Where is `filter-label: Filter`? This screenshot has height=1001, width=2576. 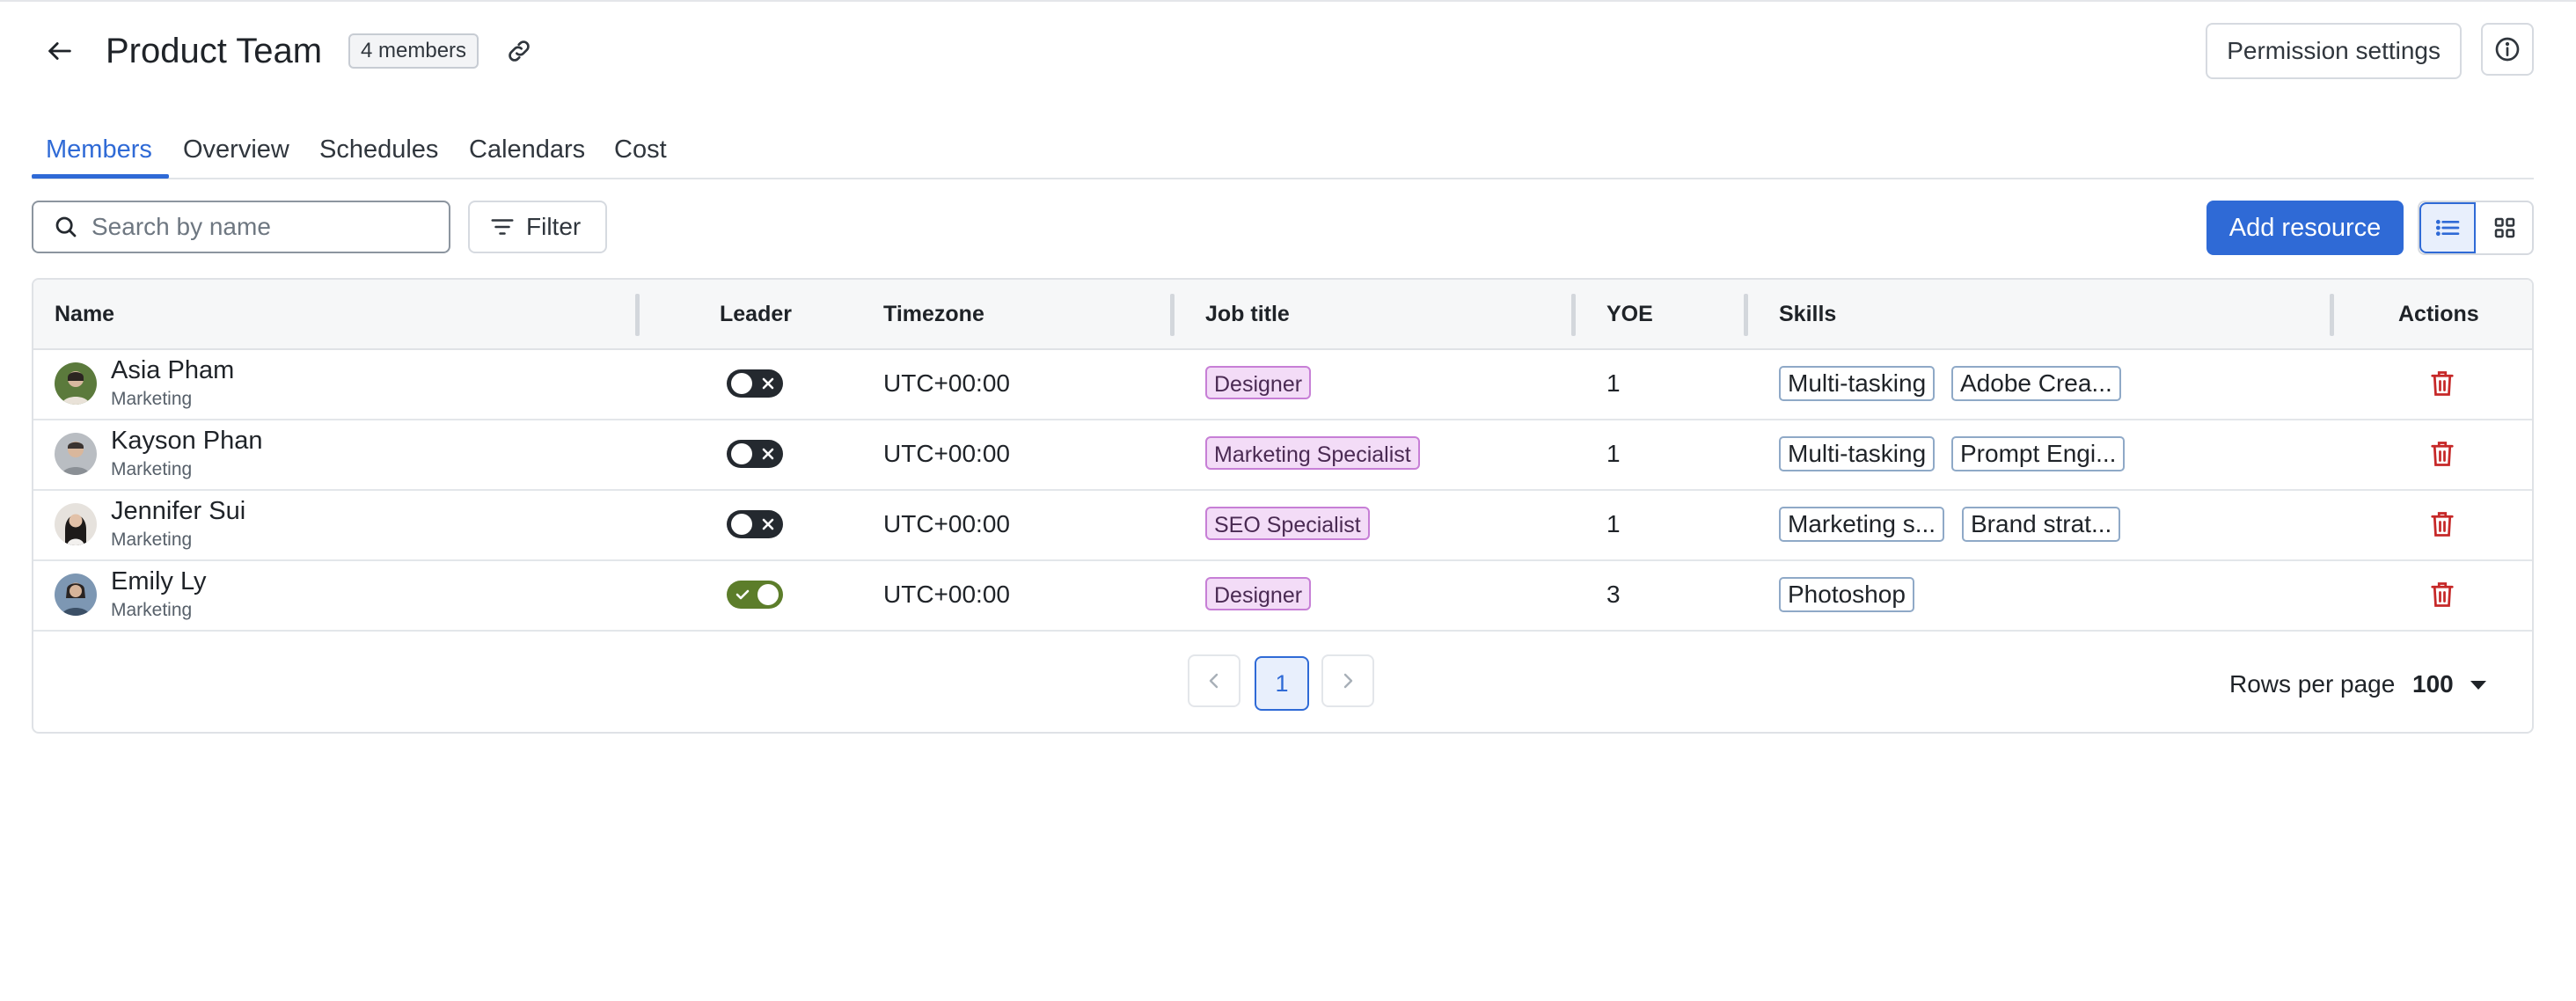 filter-label: Filter is located at coordinates (554, 226).